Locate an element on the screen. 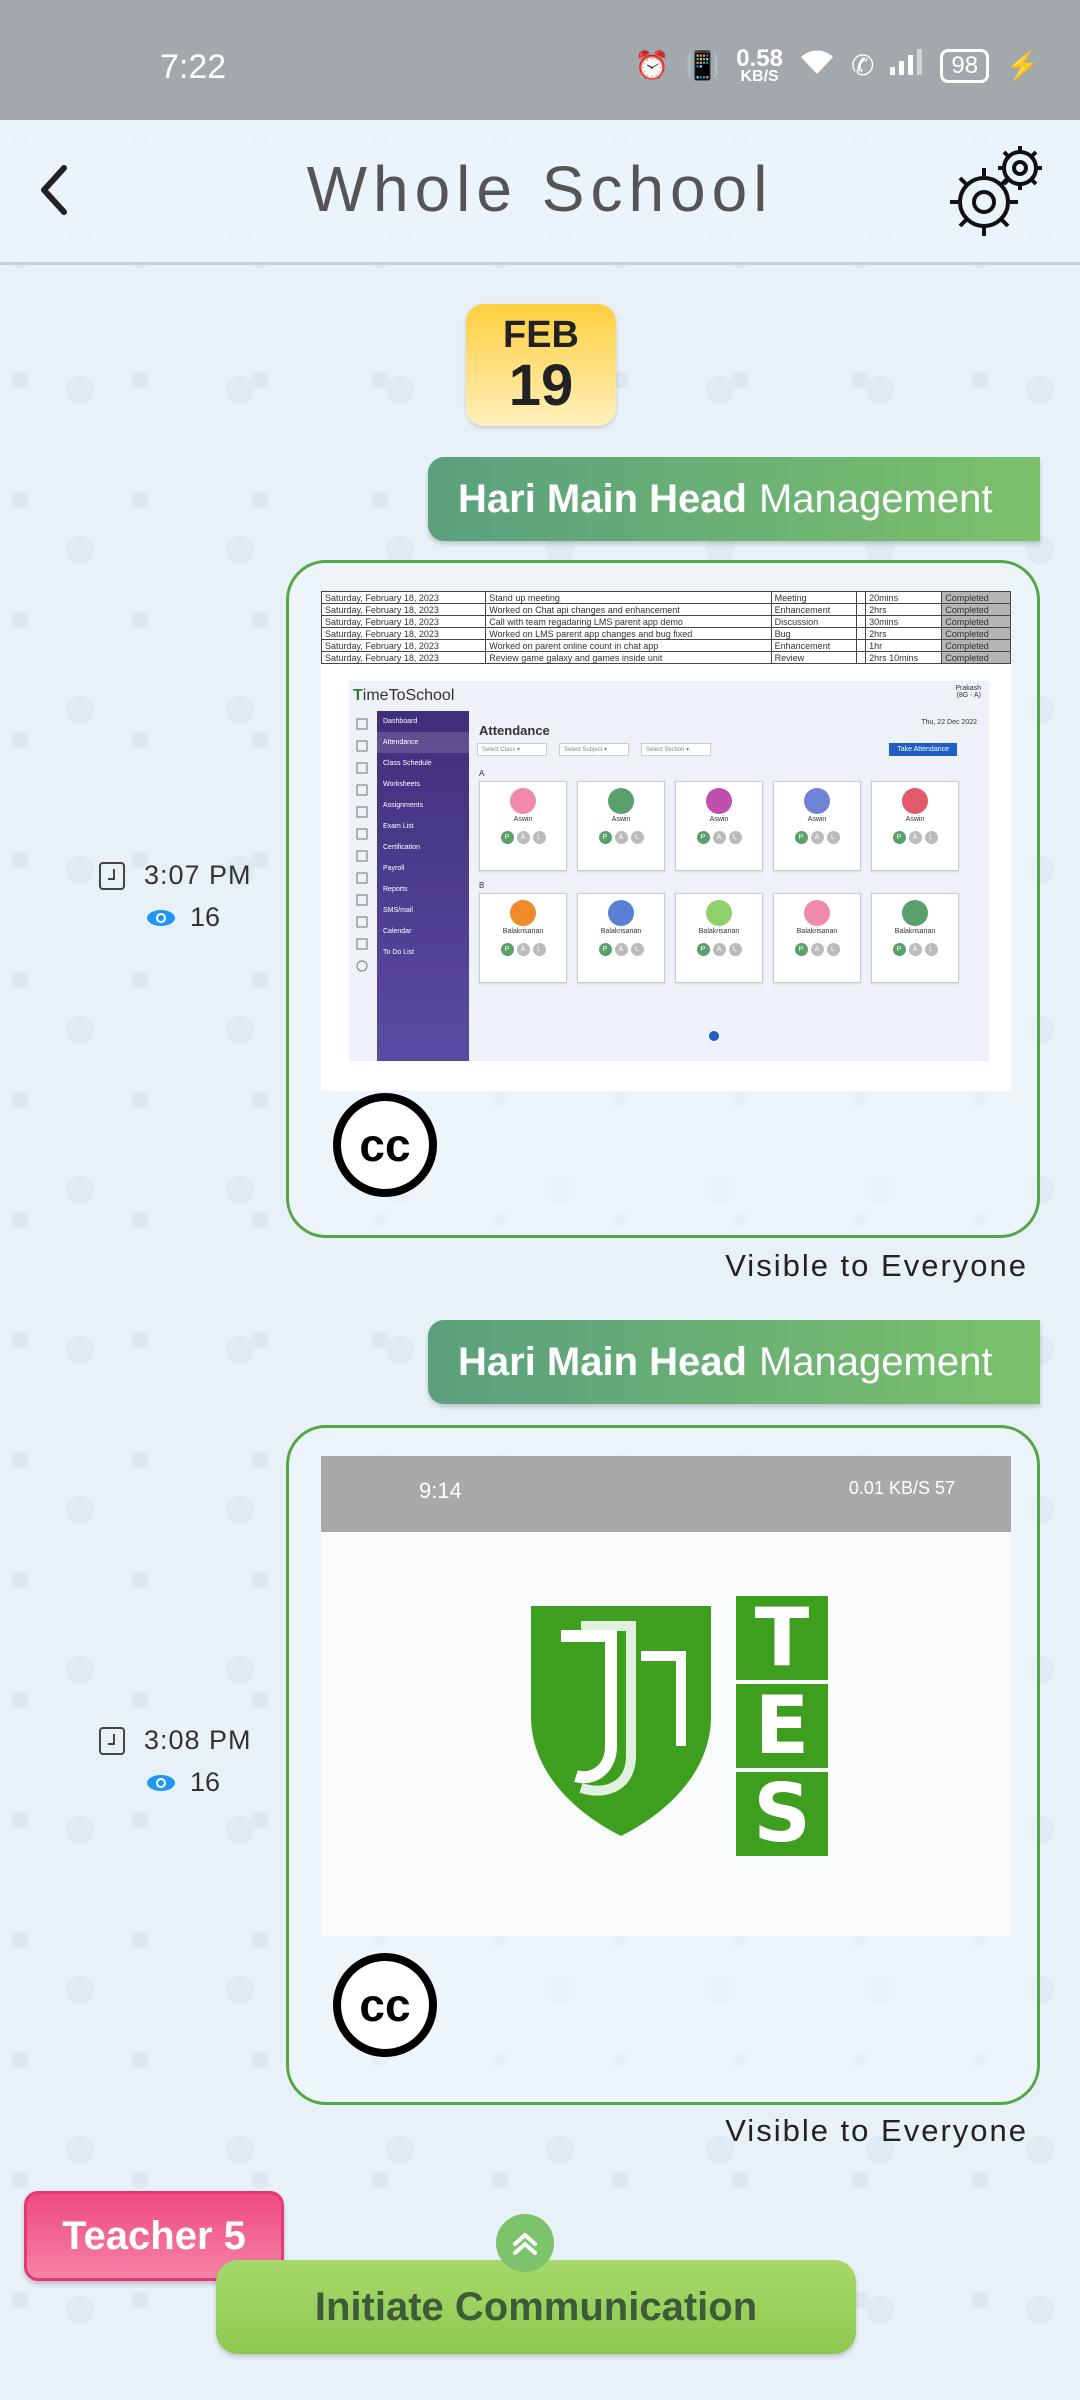 The image size is (1080, 2400). attendance-date: Thu, 22 Dec 2022 is located at coordinates (949, 722).